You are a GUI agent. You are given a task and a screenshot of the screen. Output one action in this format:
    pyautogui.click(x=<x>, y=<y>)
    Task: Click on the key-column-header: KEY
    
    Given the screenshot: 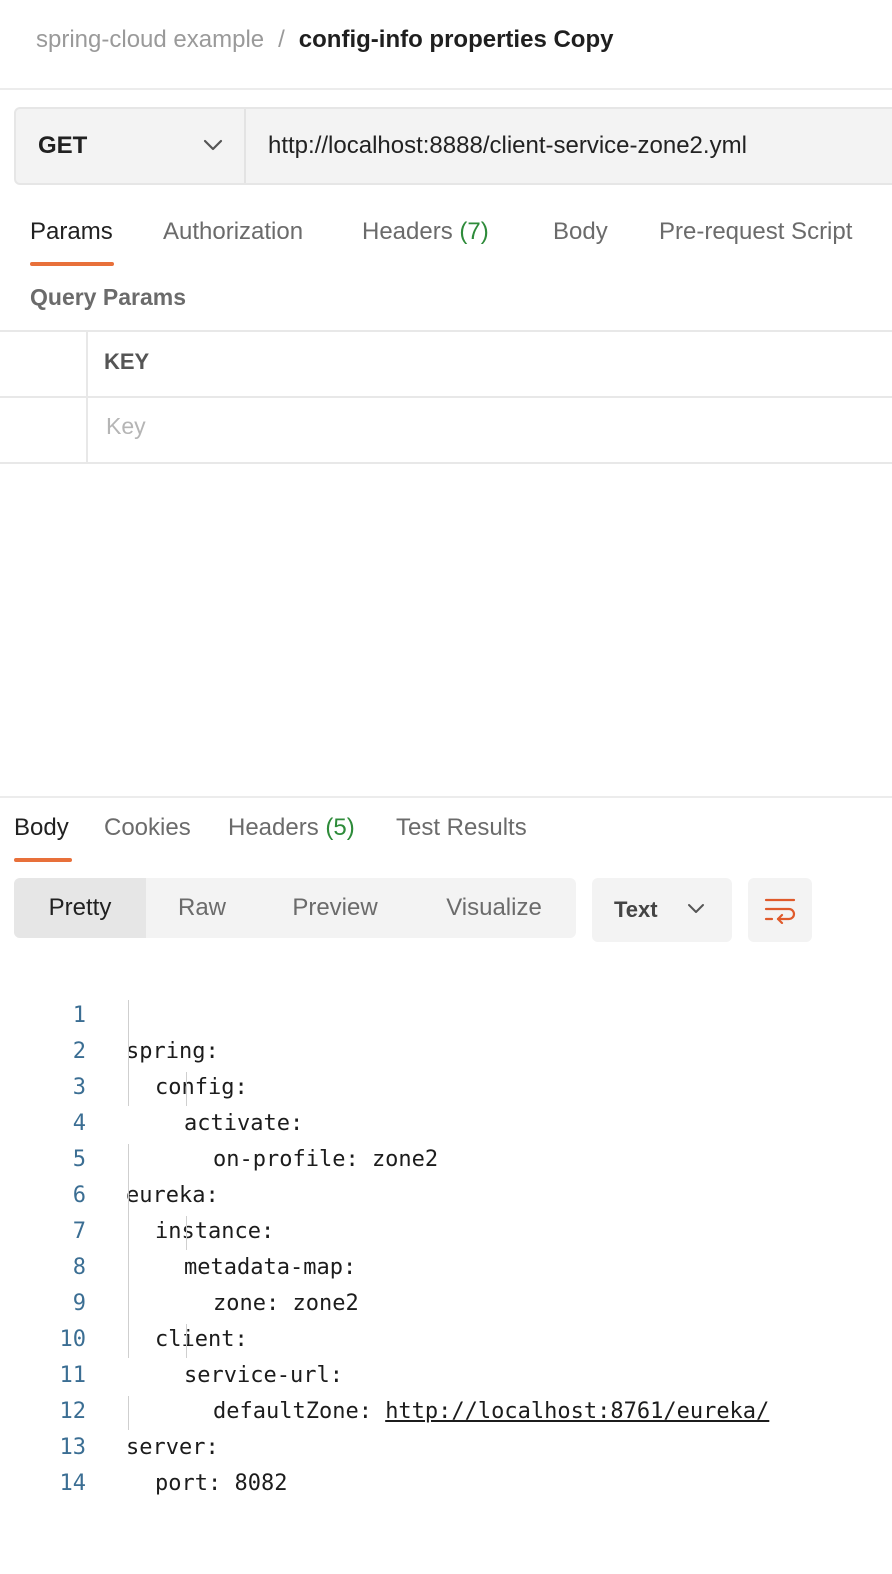 What is the action you would take?
    pyautogui.click(x=127, y=361)
    